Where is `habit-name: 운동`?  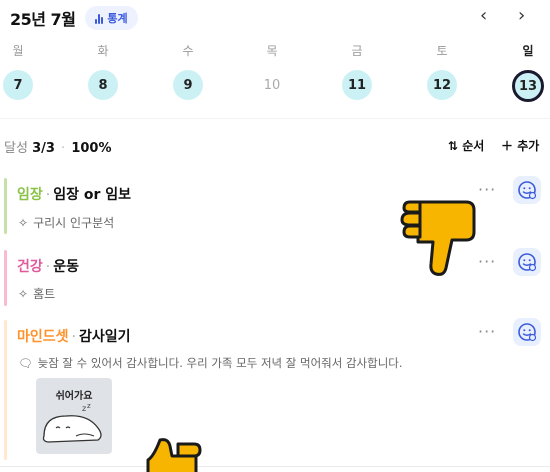
habit-name: 운동 is located at coordinates (66, 267).